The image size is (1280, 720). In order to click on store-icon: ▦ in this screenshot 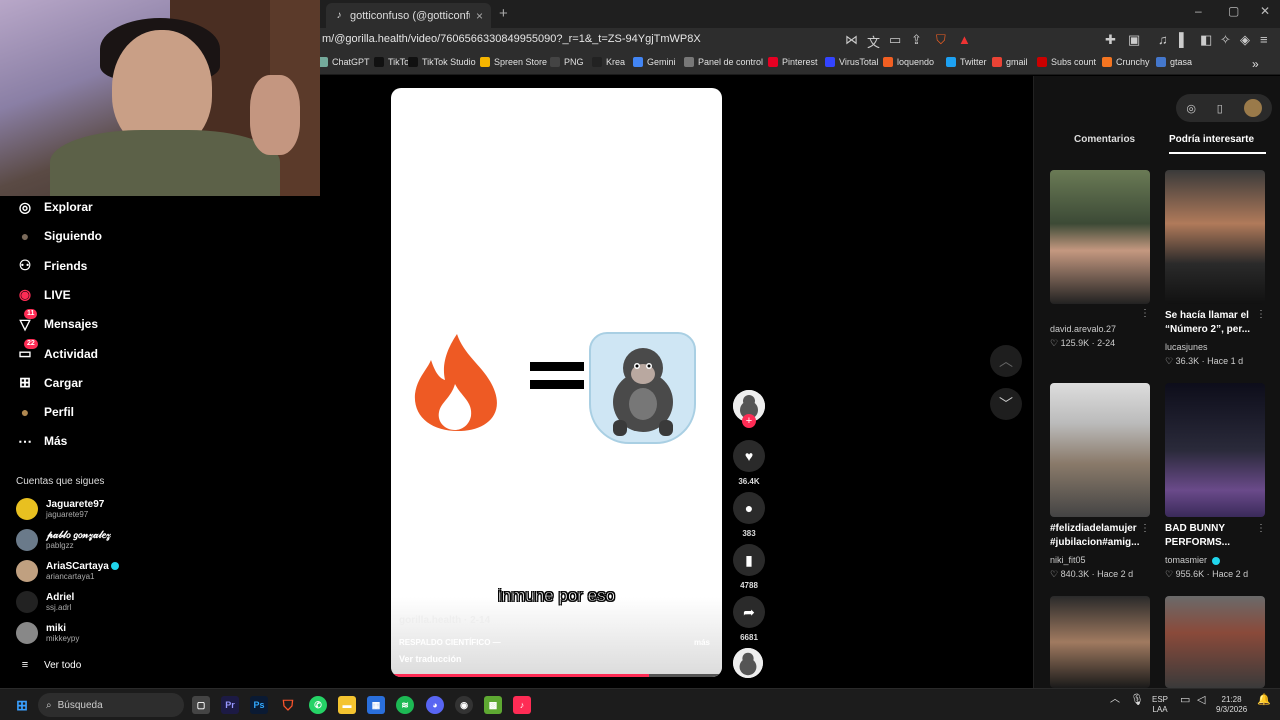, I will do `click(376, 705)`.